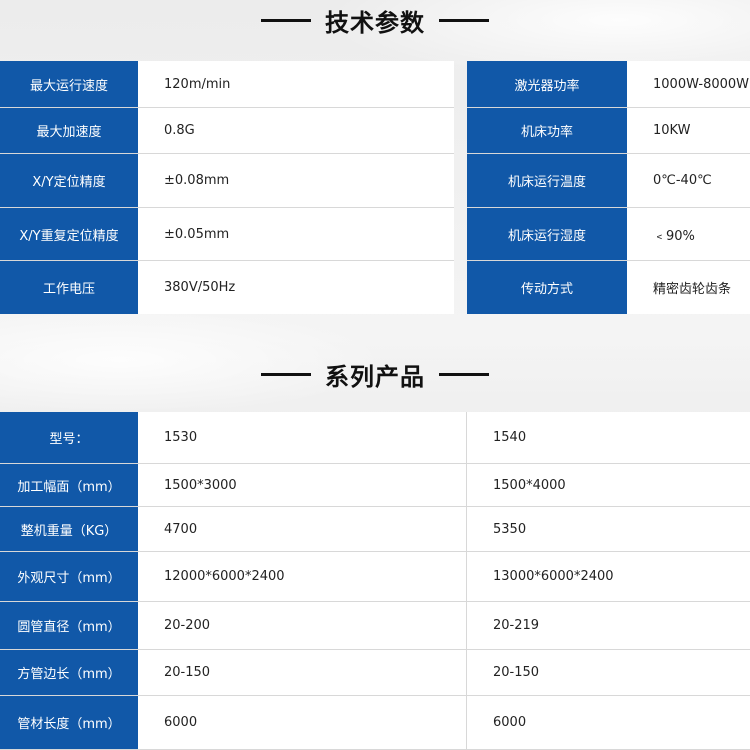 Image resolution: width=750 pixels, height=750 pixels. I want to click on spec-row: X/Y重复定位精度 ±0.05mm, so click(227, 234).